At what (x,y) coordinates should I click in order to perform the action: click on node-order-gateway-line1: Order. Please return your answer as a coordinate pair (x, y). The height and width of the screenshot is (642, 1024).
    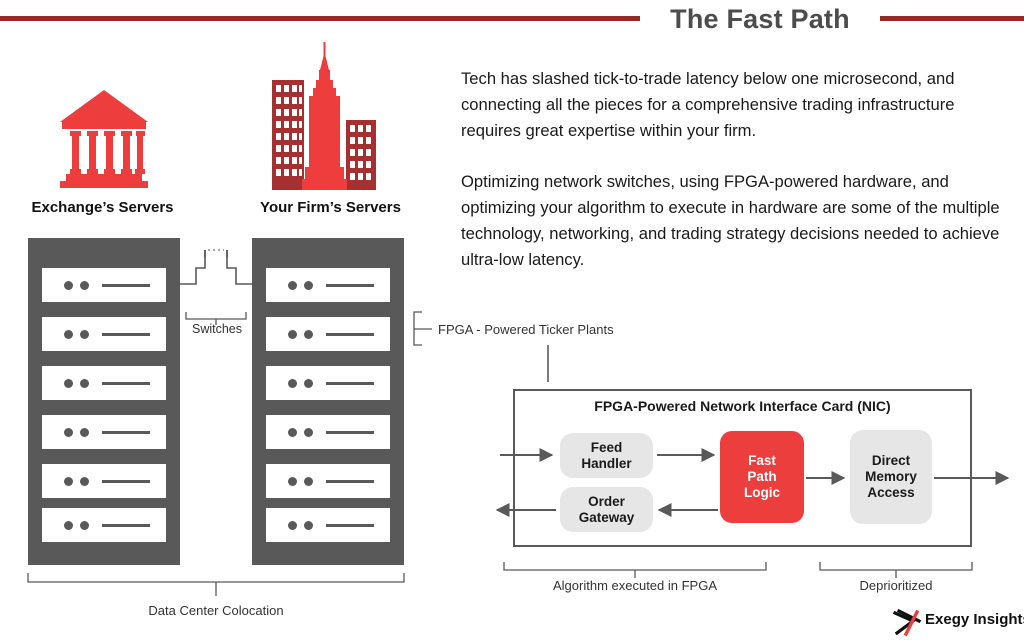
    Looking at the image, I should click on (606, 501).